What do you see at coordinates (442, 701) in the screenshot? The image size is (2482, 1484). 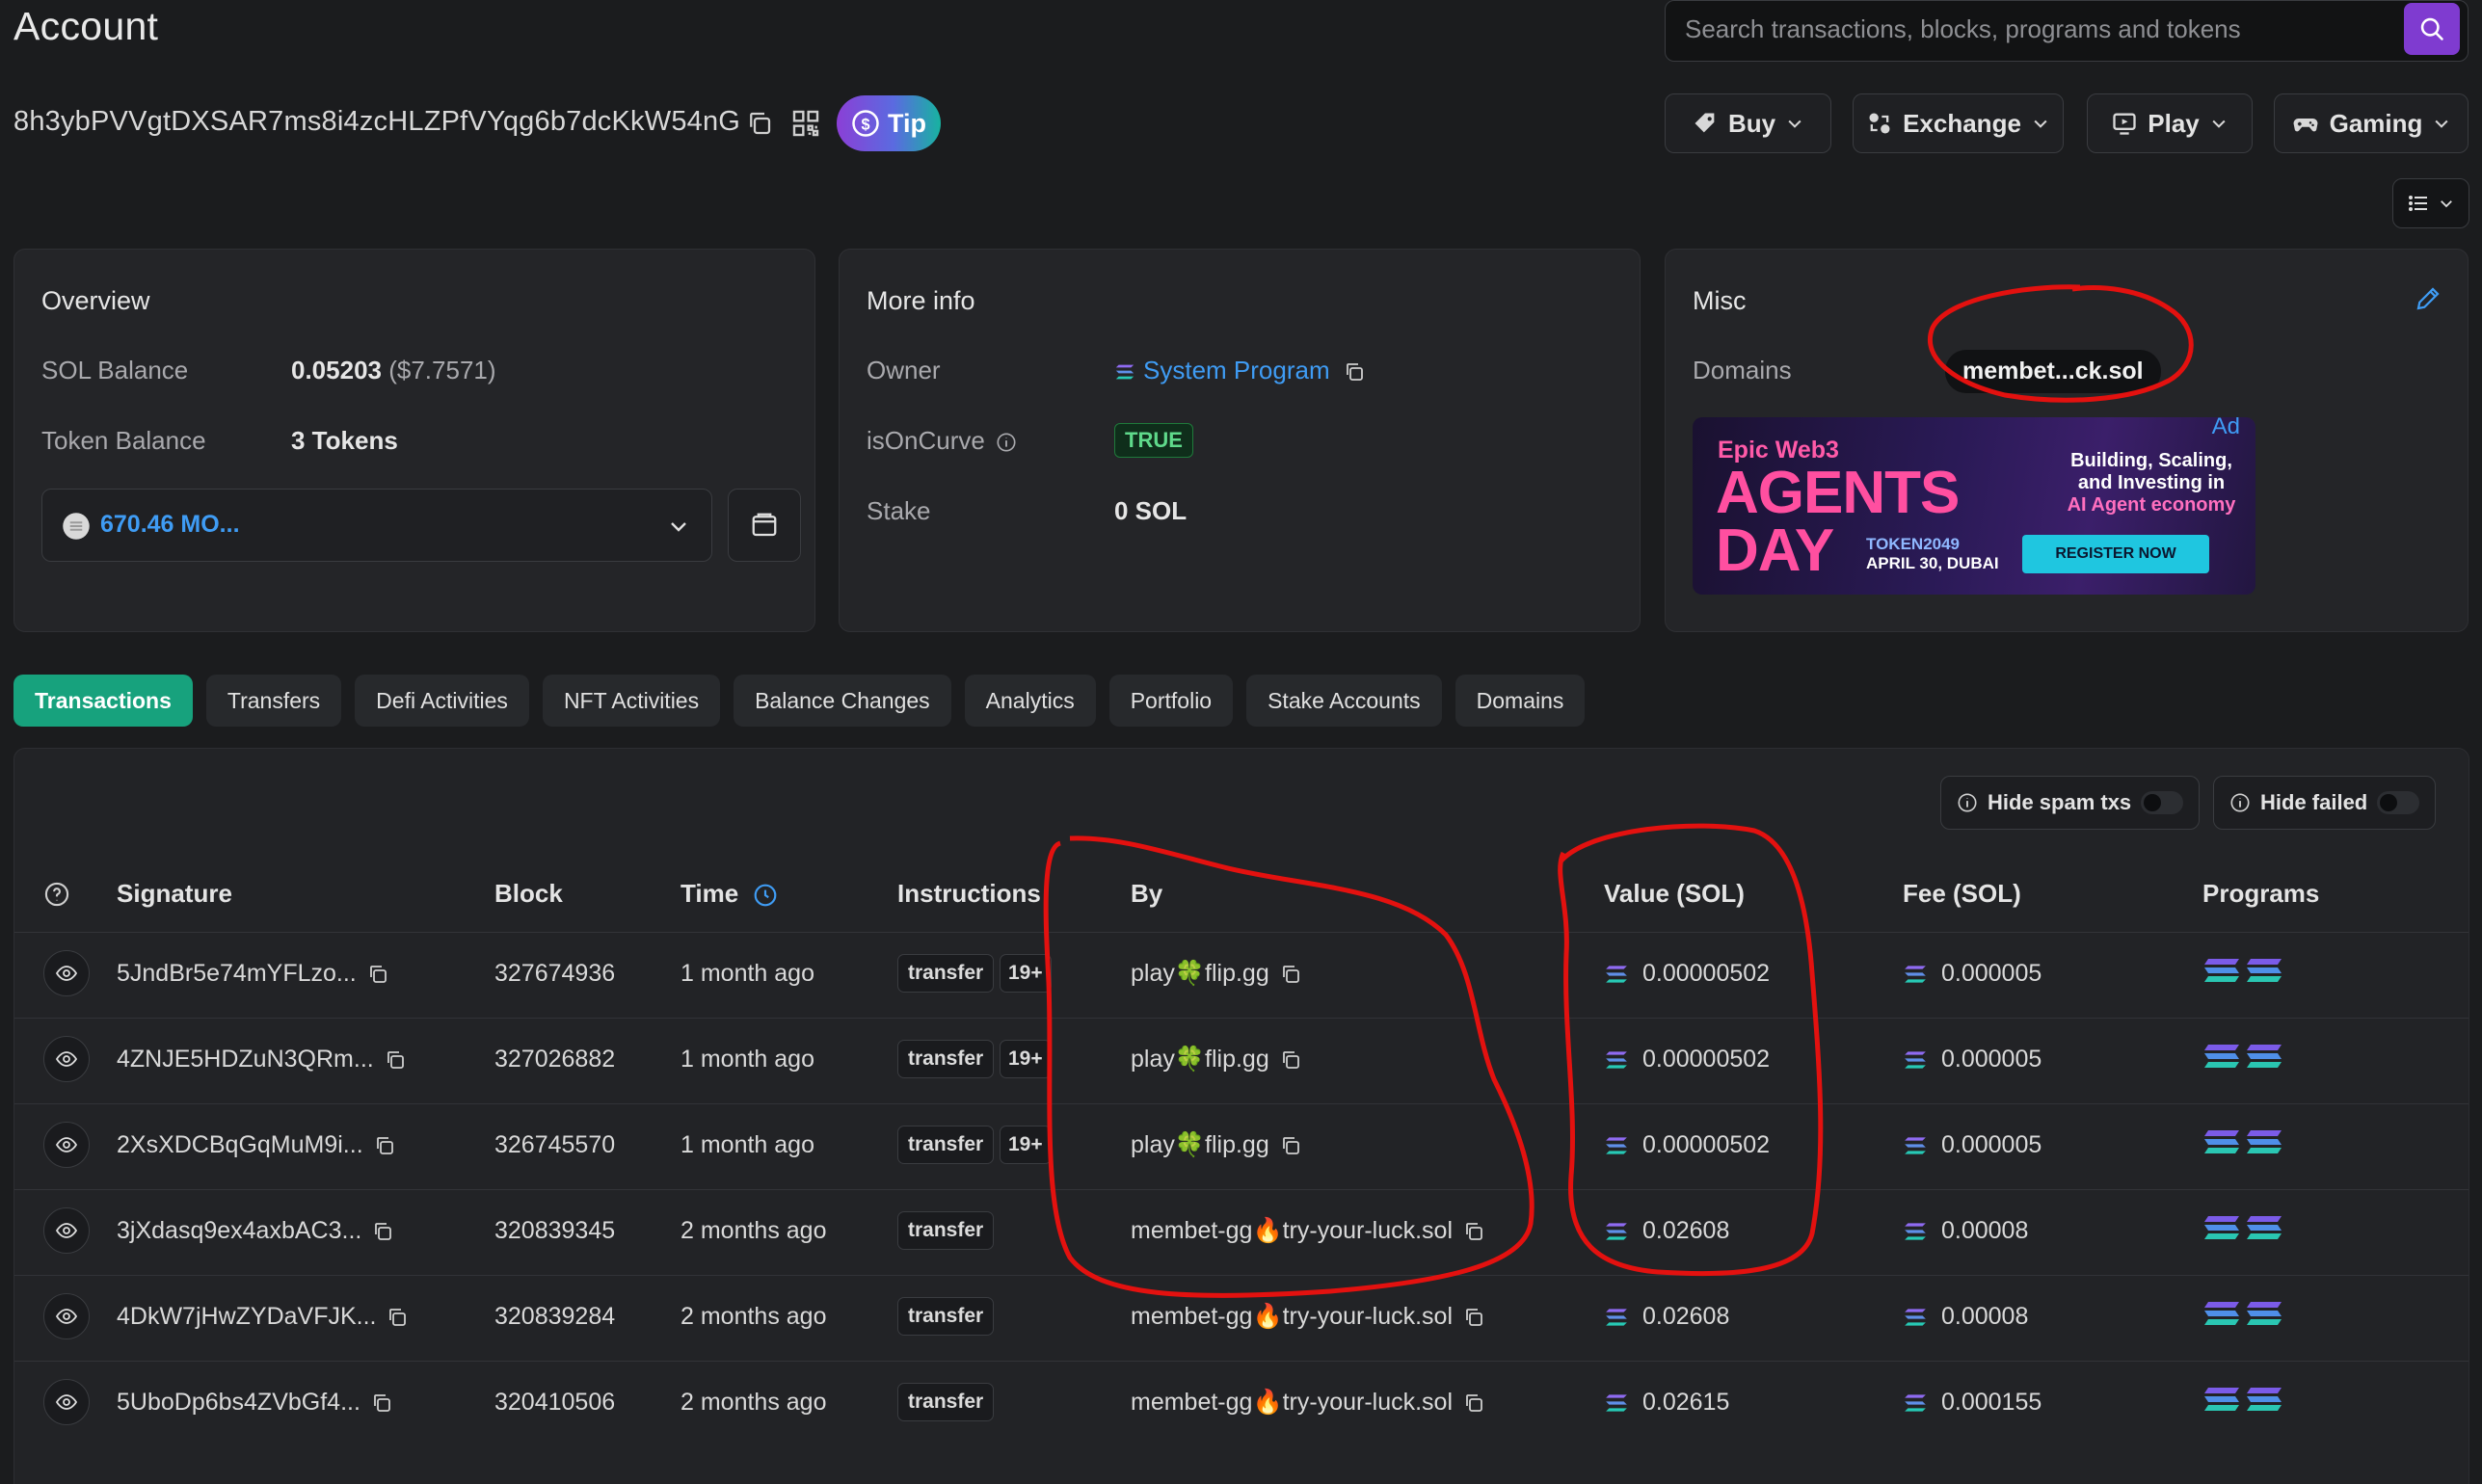 I see `tab-defi-activities: Defi Activities` at bounding box center [442, 701].